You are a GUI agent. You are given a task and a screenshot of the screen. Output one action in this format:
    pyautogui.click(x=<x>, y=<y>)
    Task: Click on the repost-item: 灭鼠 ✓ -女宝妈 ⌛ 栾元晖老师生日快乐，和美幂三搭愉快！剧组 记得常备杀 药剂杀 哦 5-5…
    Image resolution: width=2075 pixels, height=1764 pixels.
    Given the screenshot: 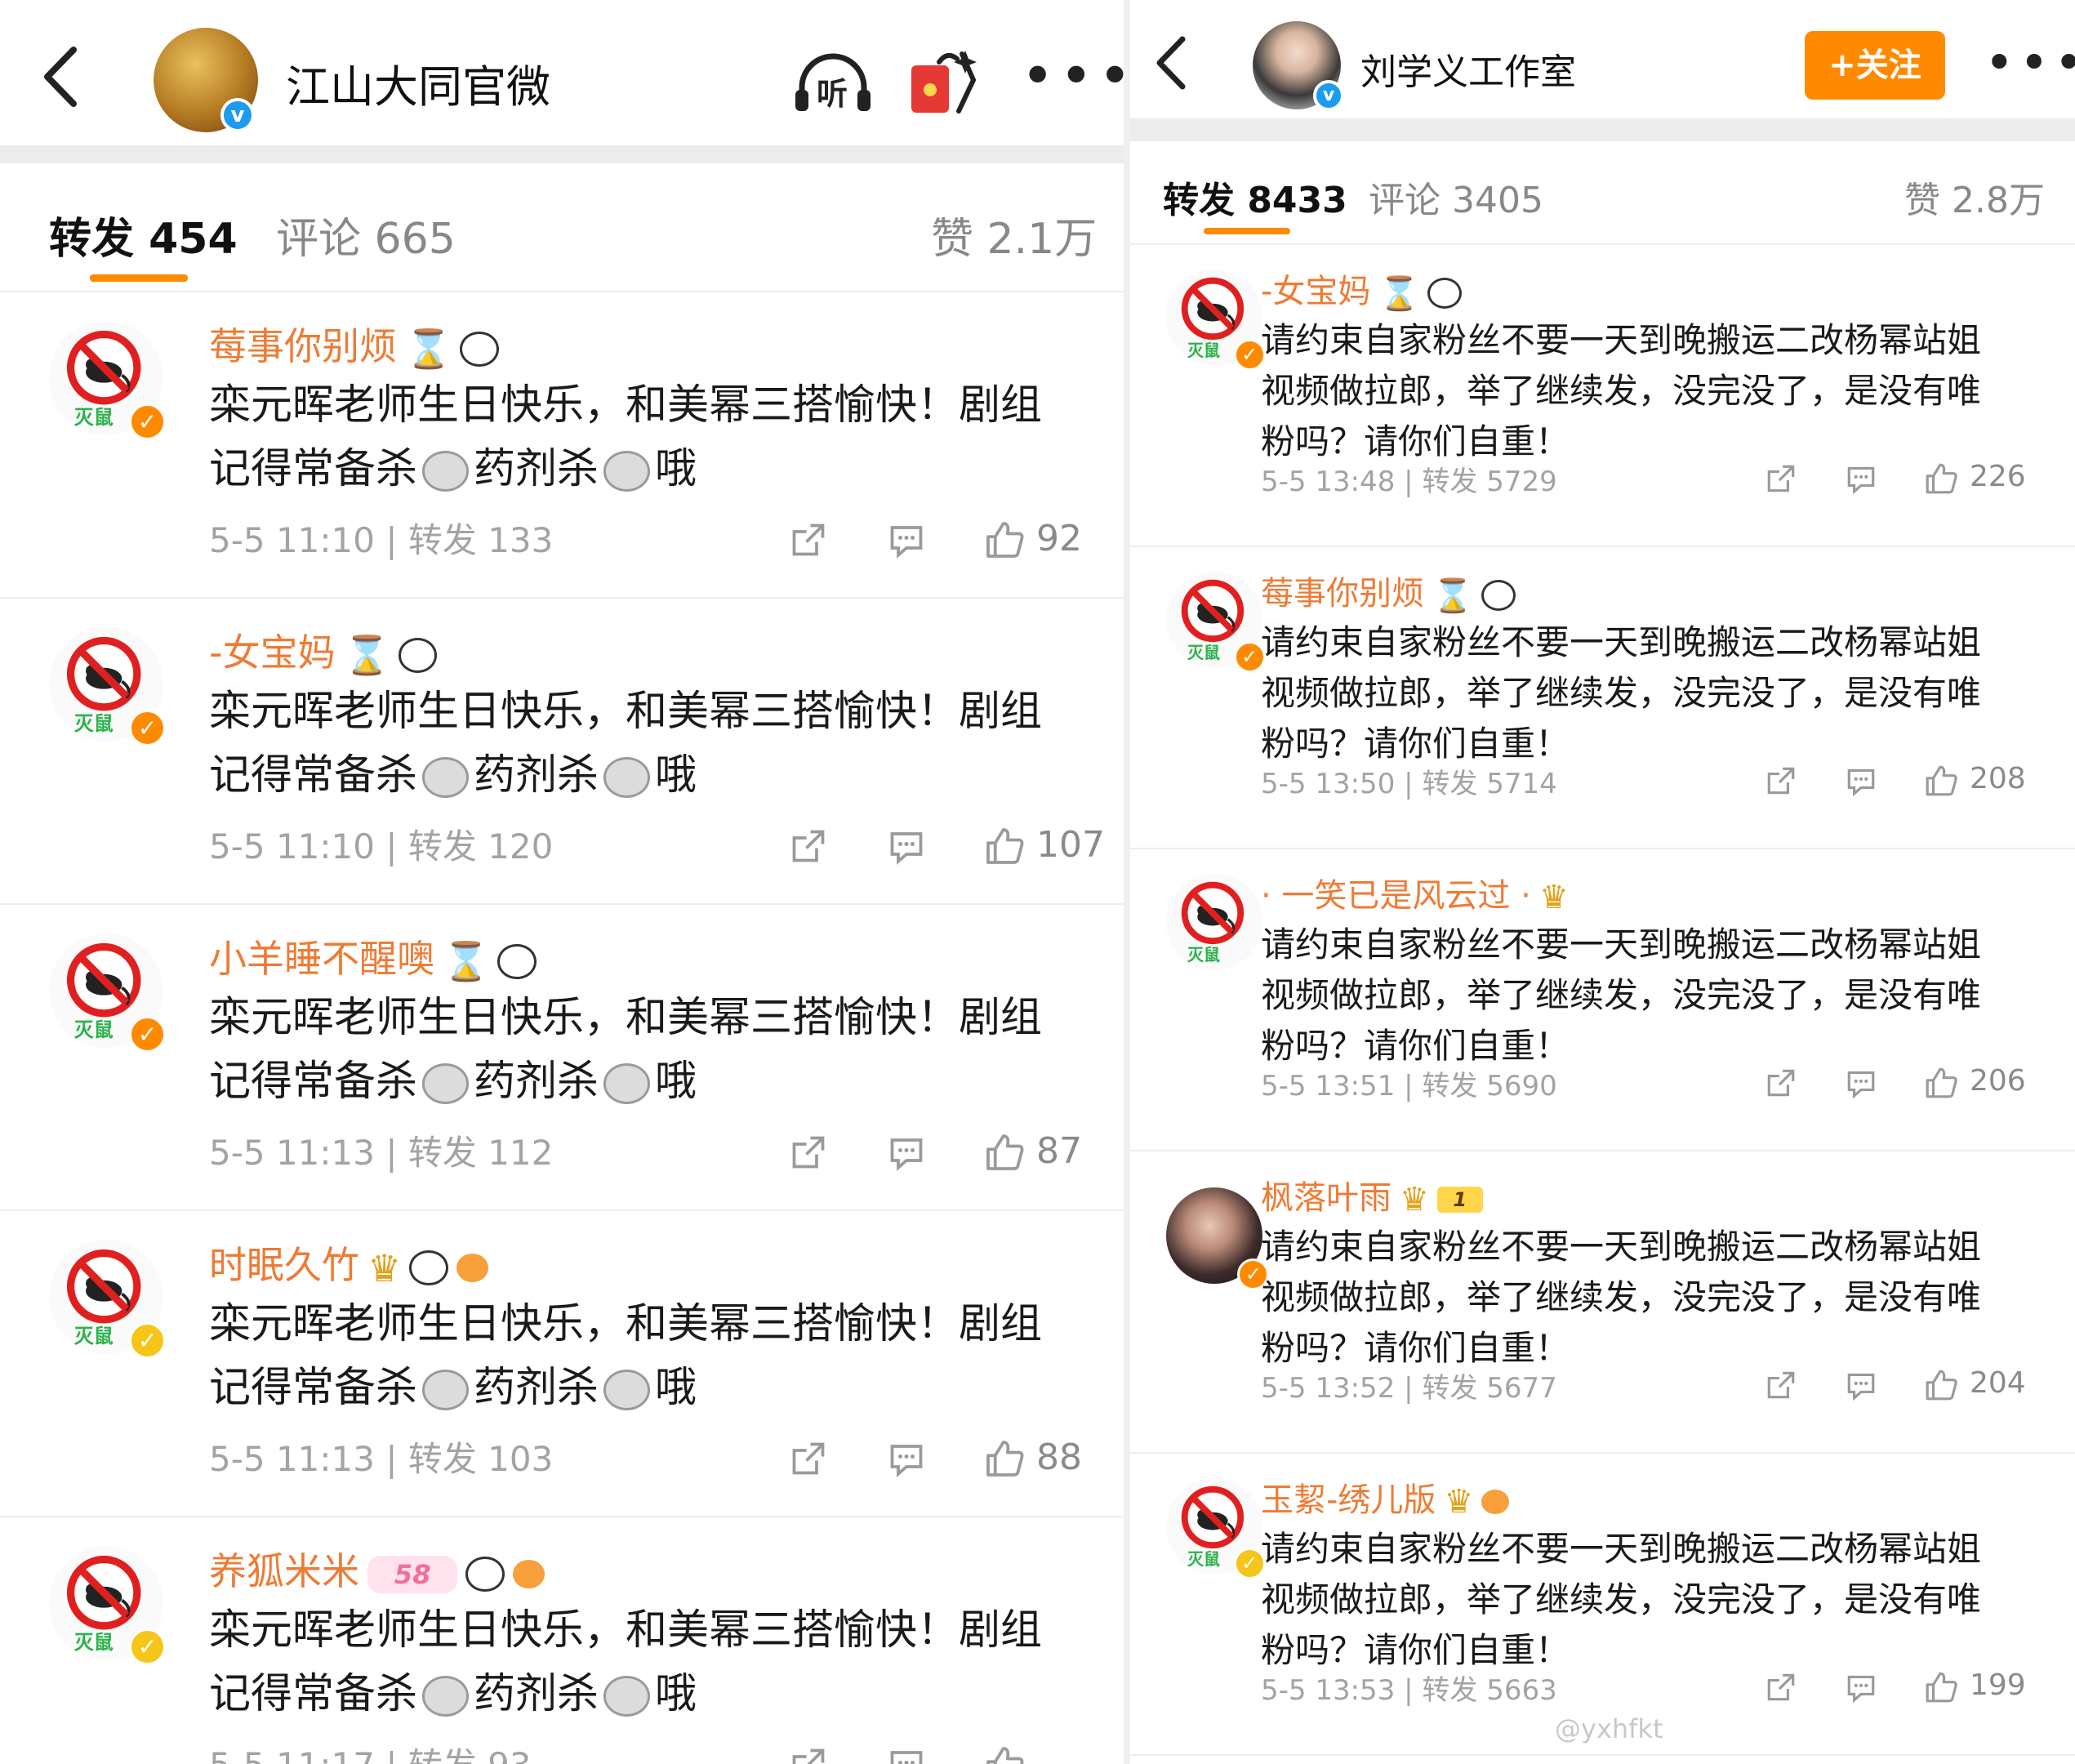 What is the action you would take?
    pyautogui.click(x=562, y=752)
    